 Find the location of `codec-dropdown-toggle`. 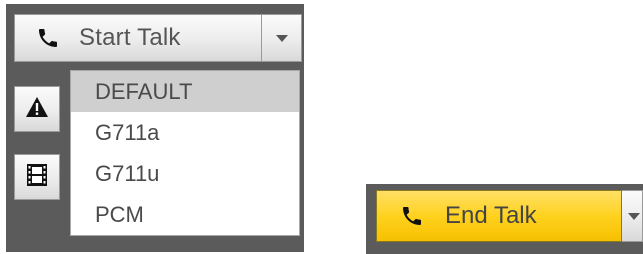

codec-dropdown-toggle is located at coordinates (282, 38).